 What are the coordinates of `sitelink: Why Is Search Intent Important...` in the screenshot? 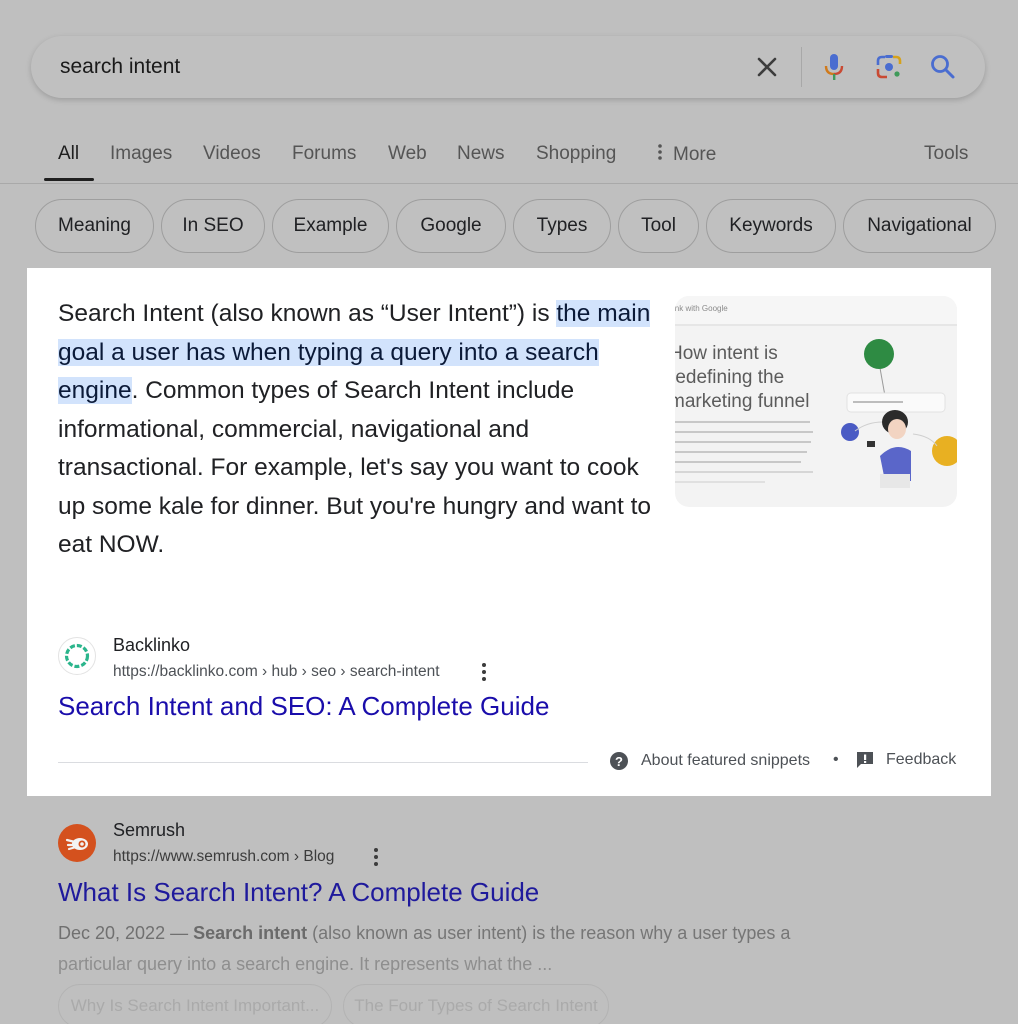 It's located at (195, 1004).